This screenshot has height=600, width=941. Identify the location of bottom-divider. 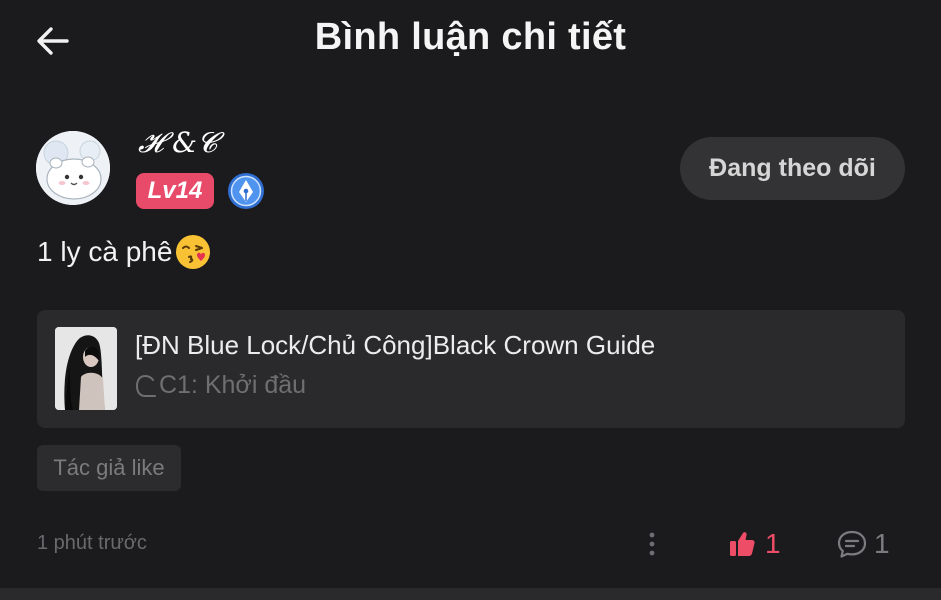
(470, 594).